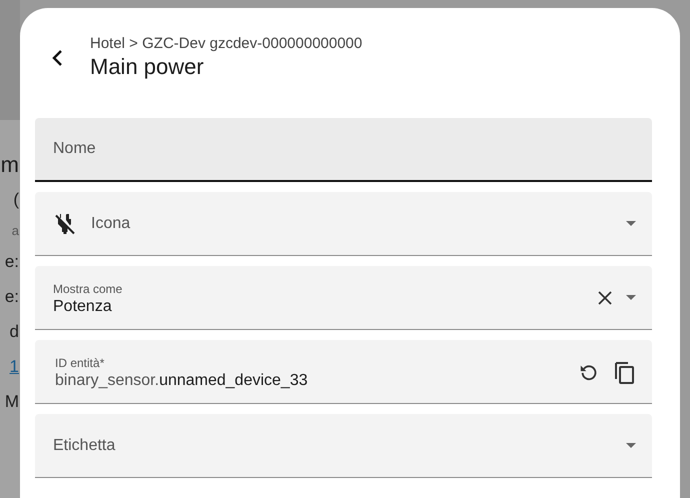 Image resolution: width=690 pixels, height=498 pixels. I want to click on name-field: Nome, so click(343, 150).